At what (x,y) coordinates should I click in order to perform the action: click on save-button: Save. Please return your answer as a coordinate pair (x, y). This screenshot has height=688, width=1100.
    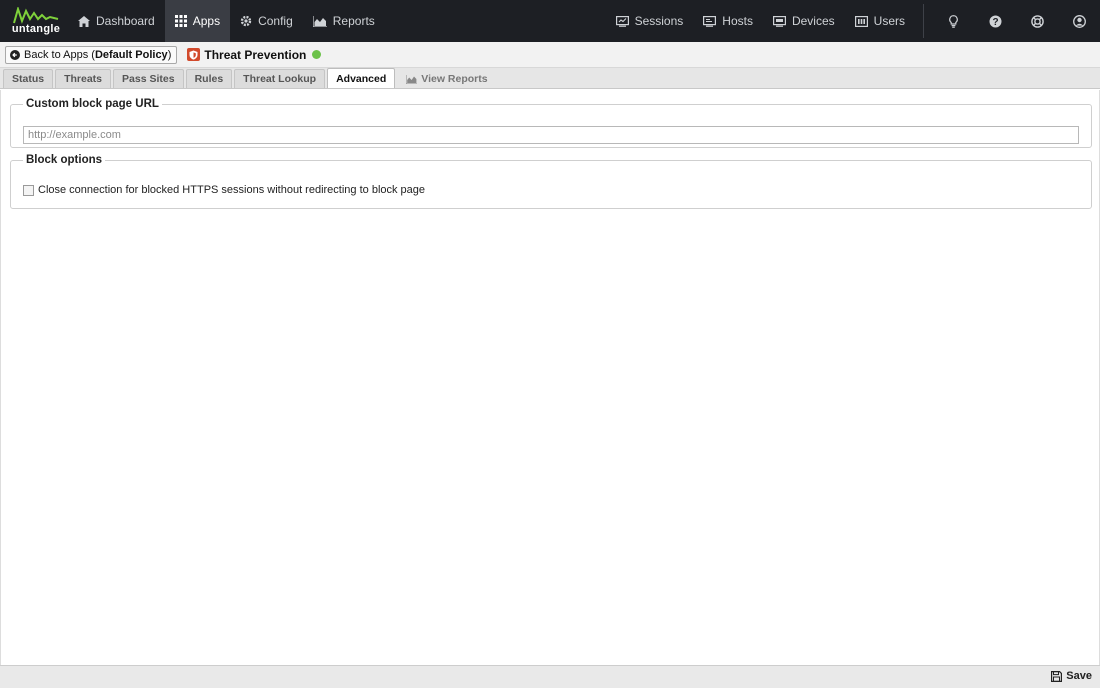
    Looking at the image, I should click on (1071, 676).